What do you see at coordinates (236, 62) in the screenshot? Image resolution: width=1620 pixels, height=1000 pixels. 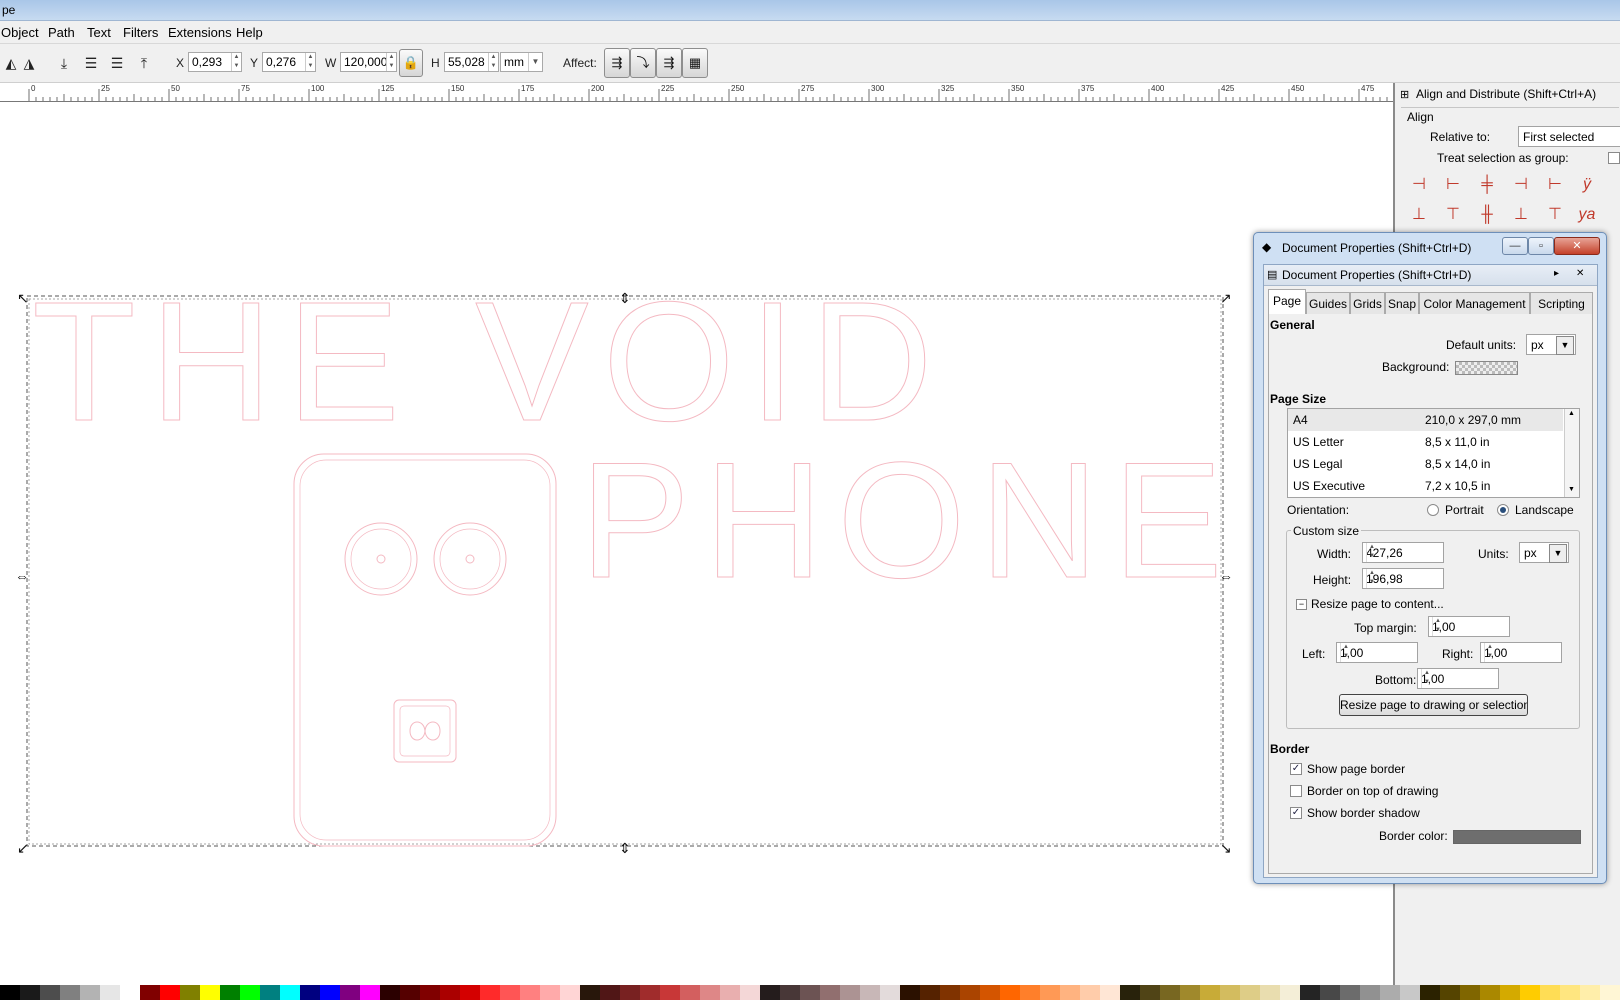 I see `x-spin-arrows-icon: ▲ ▼` at bounding box center [236, 62].